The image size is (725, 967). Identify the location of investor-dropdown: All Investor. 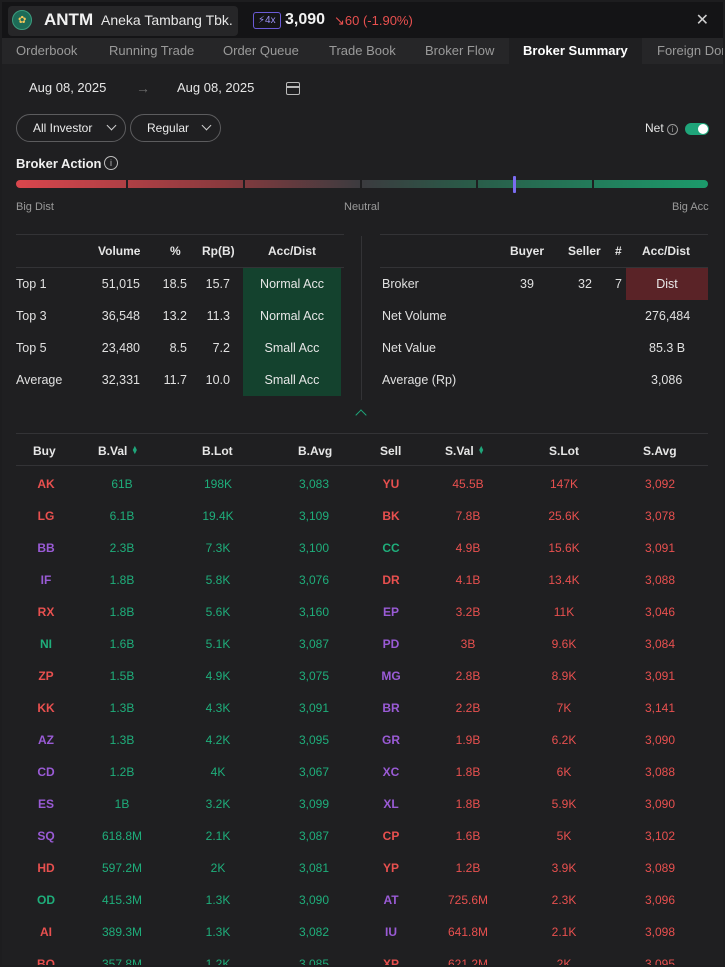
(71, 128).